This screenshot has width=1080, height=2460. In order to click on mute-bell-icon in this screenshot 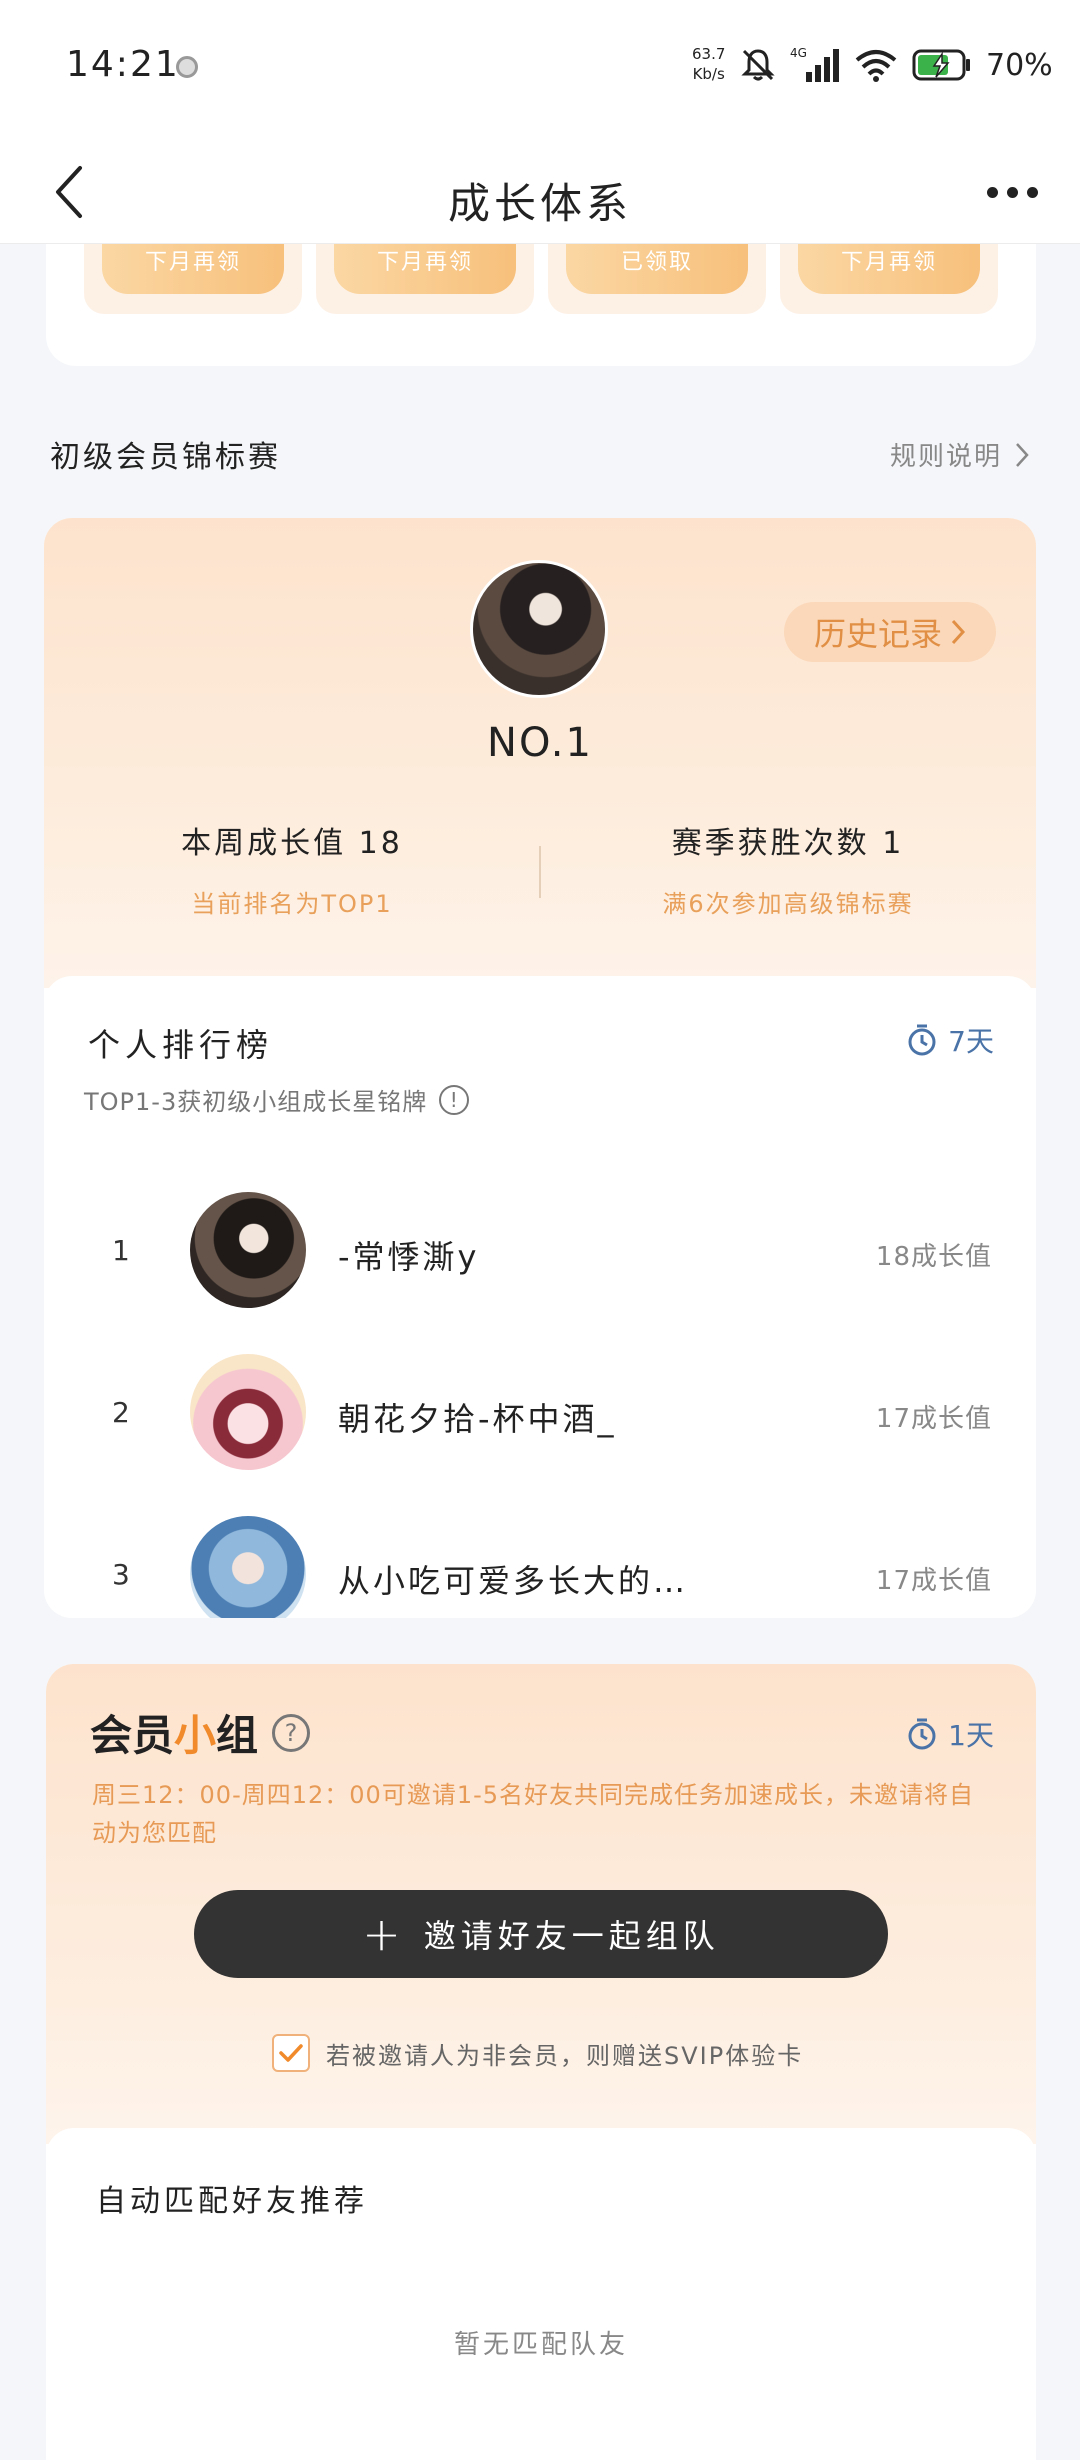, I will do `click(758, 65)`.